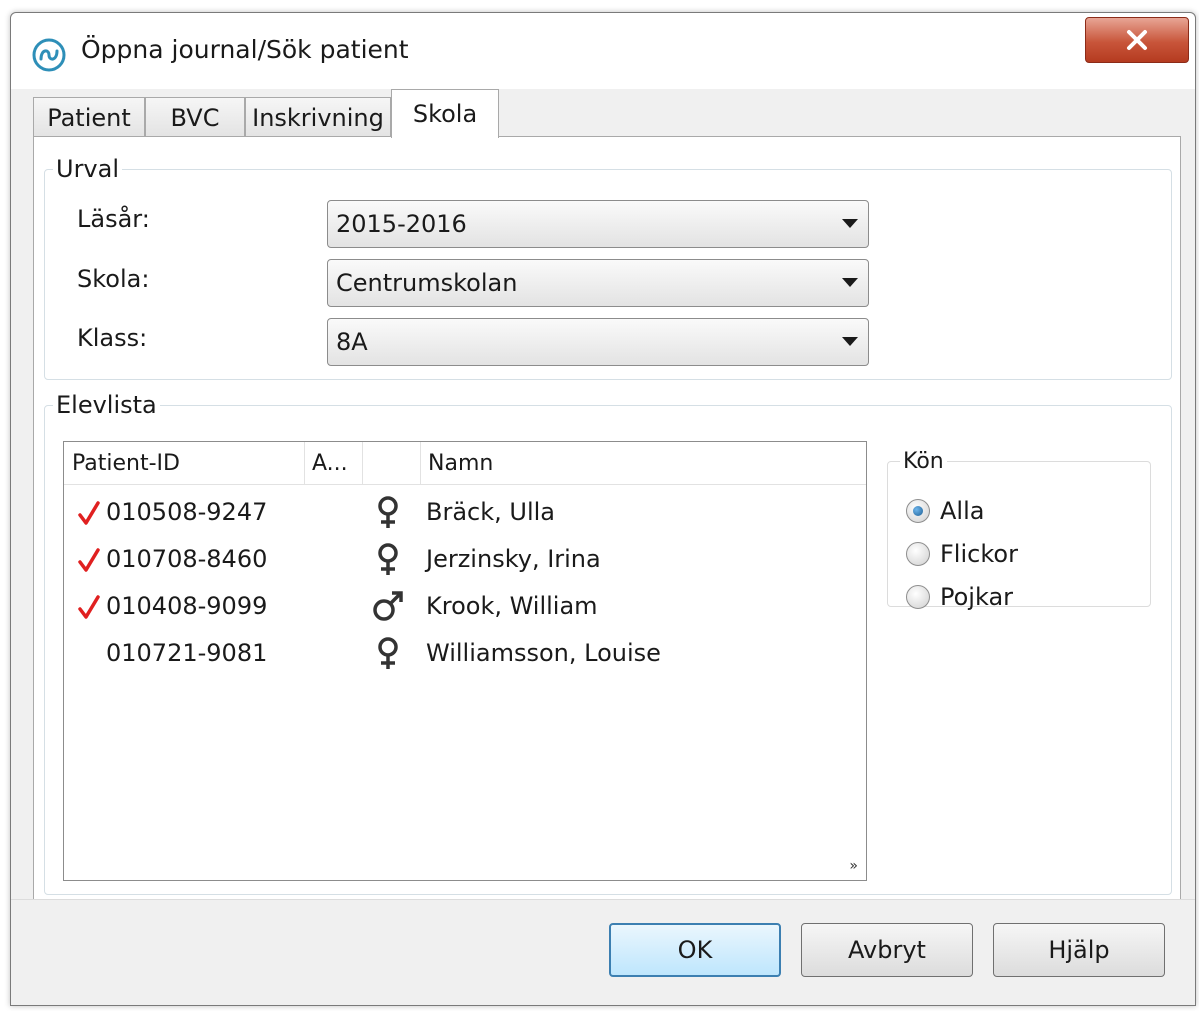 This screenshot has width=1199, height=1011. I want to click on ok-button: OK, so click(695, 950).